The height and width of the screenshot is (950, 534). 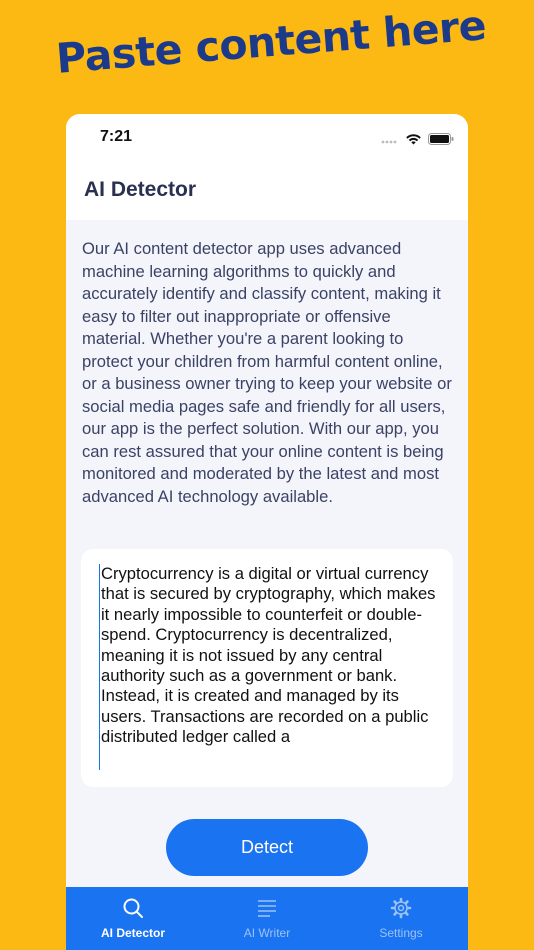 I want to click on tab-bar: AI Detector AI Writer Settings, so click(x=267, y=918).